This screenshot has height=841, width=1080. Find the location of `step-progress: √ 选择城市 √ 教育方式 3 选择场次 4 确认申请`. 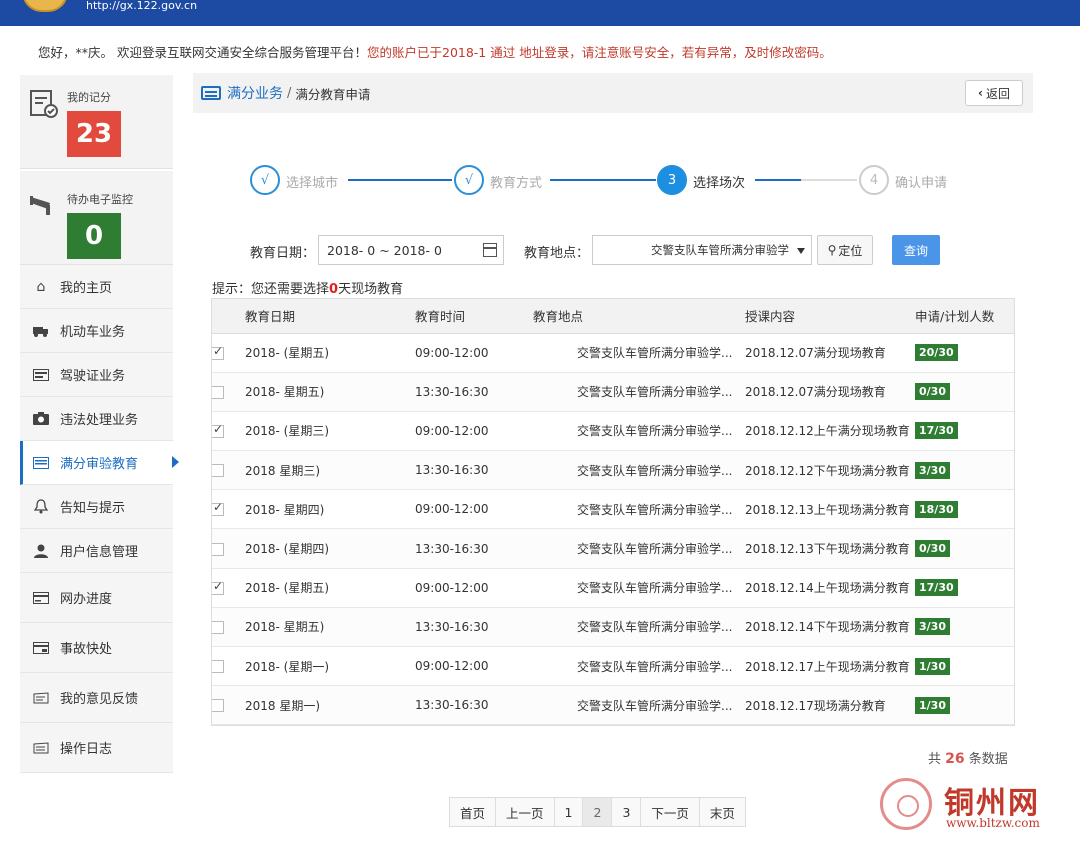

step-progress: √ 选择城市 √ 教育方式 3 选择场次 4 确认申请 is located at coordinates (605, 180).